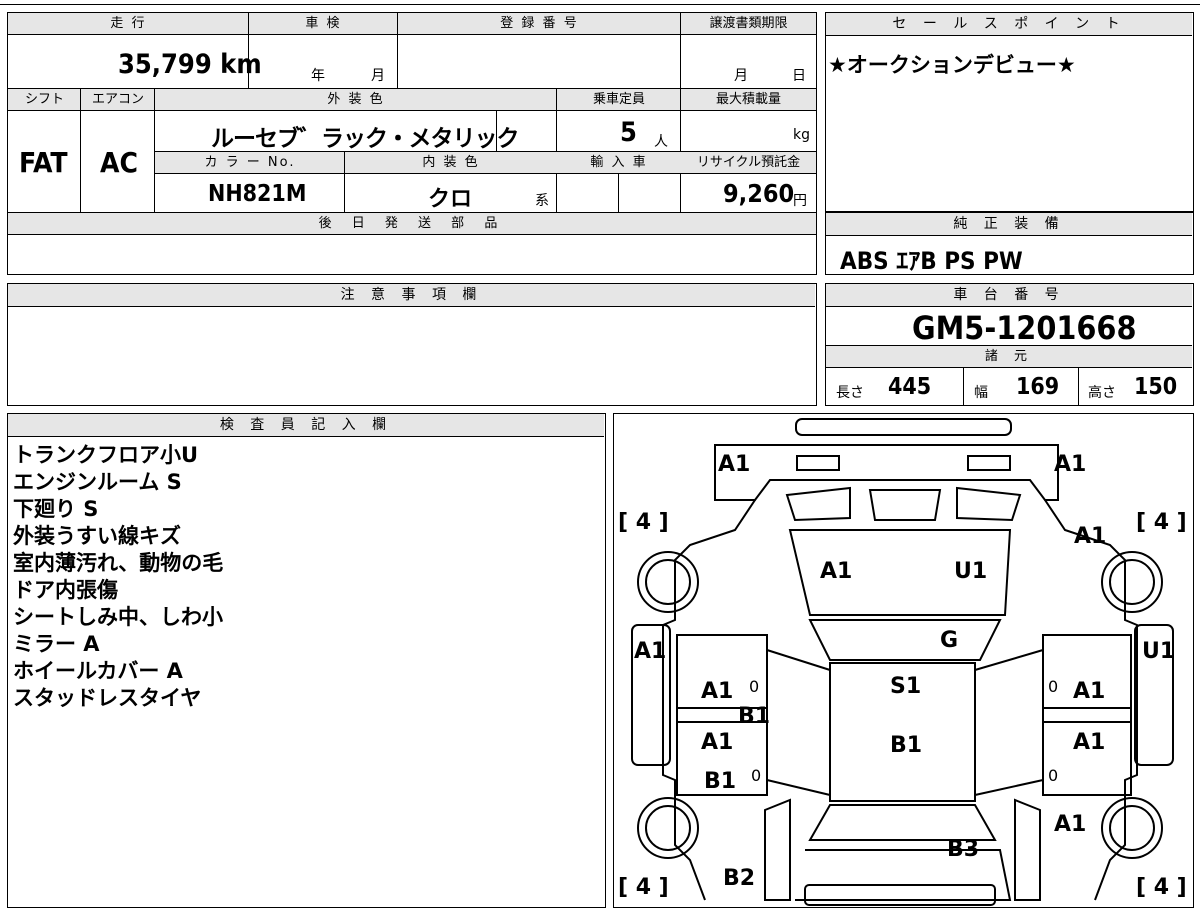  I want to click on registration-label: 登 録 番 号, so click(539, 24).